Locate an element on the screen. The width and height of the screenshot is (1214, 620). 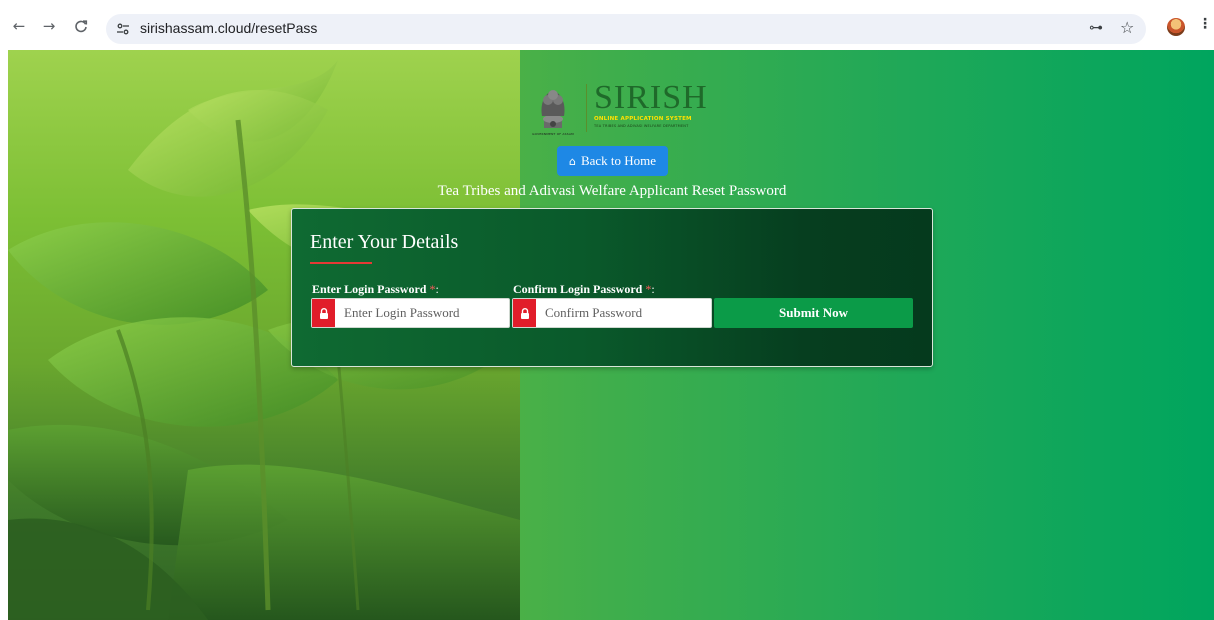
logo-divider is located at coordinates (586, 108).